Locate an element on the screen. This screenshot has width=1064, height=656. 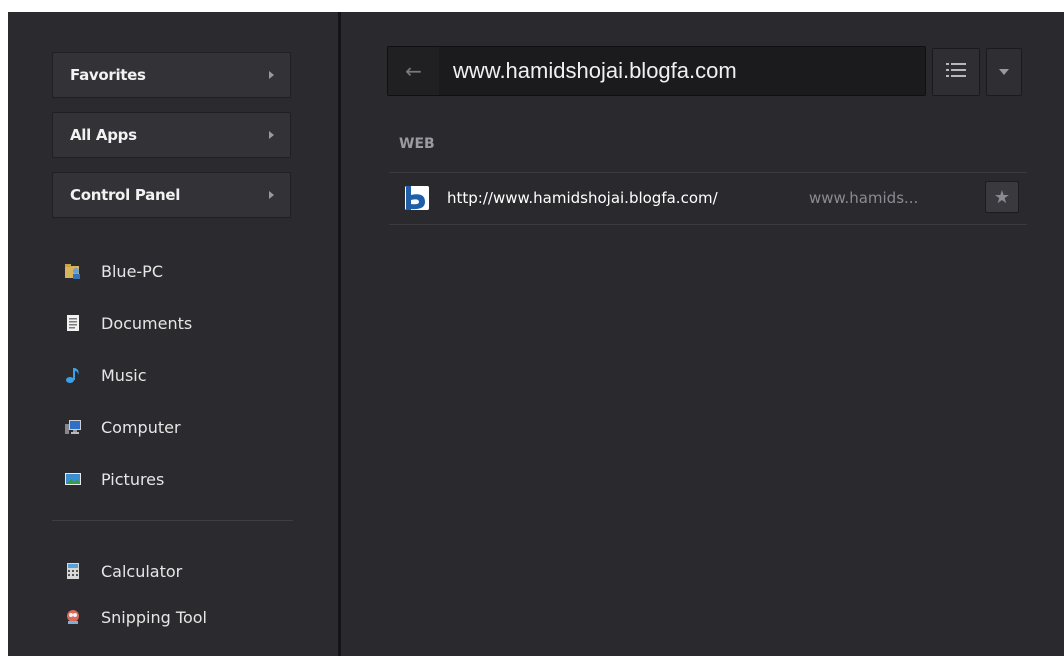
place-label: Pictures is located at coordinates (133, 479).